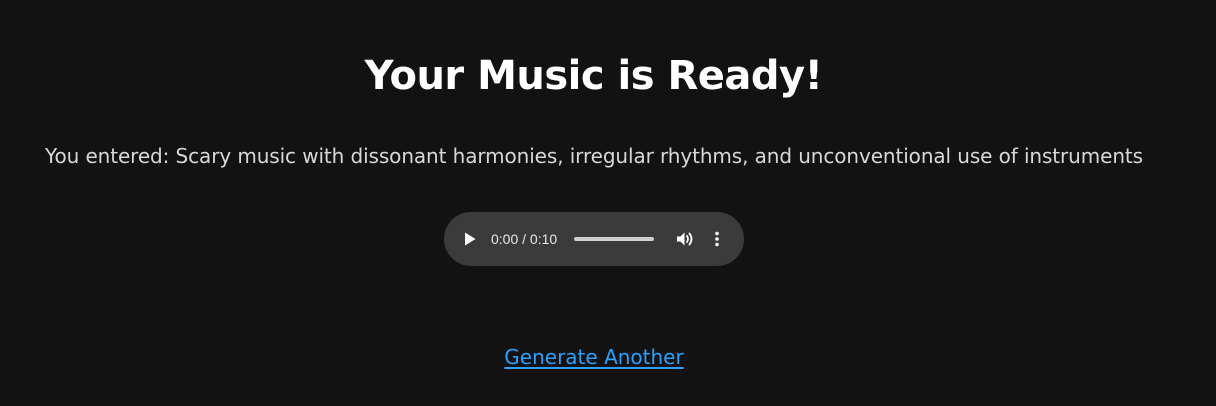 This screenshot has height=406, width=1216. I want to click on more-vertical-icon, so click(717, 239).